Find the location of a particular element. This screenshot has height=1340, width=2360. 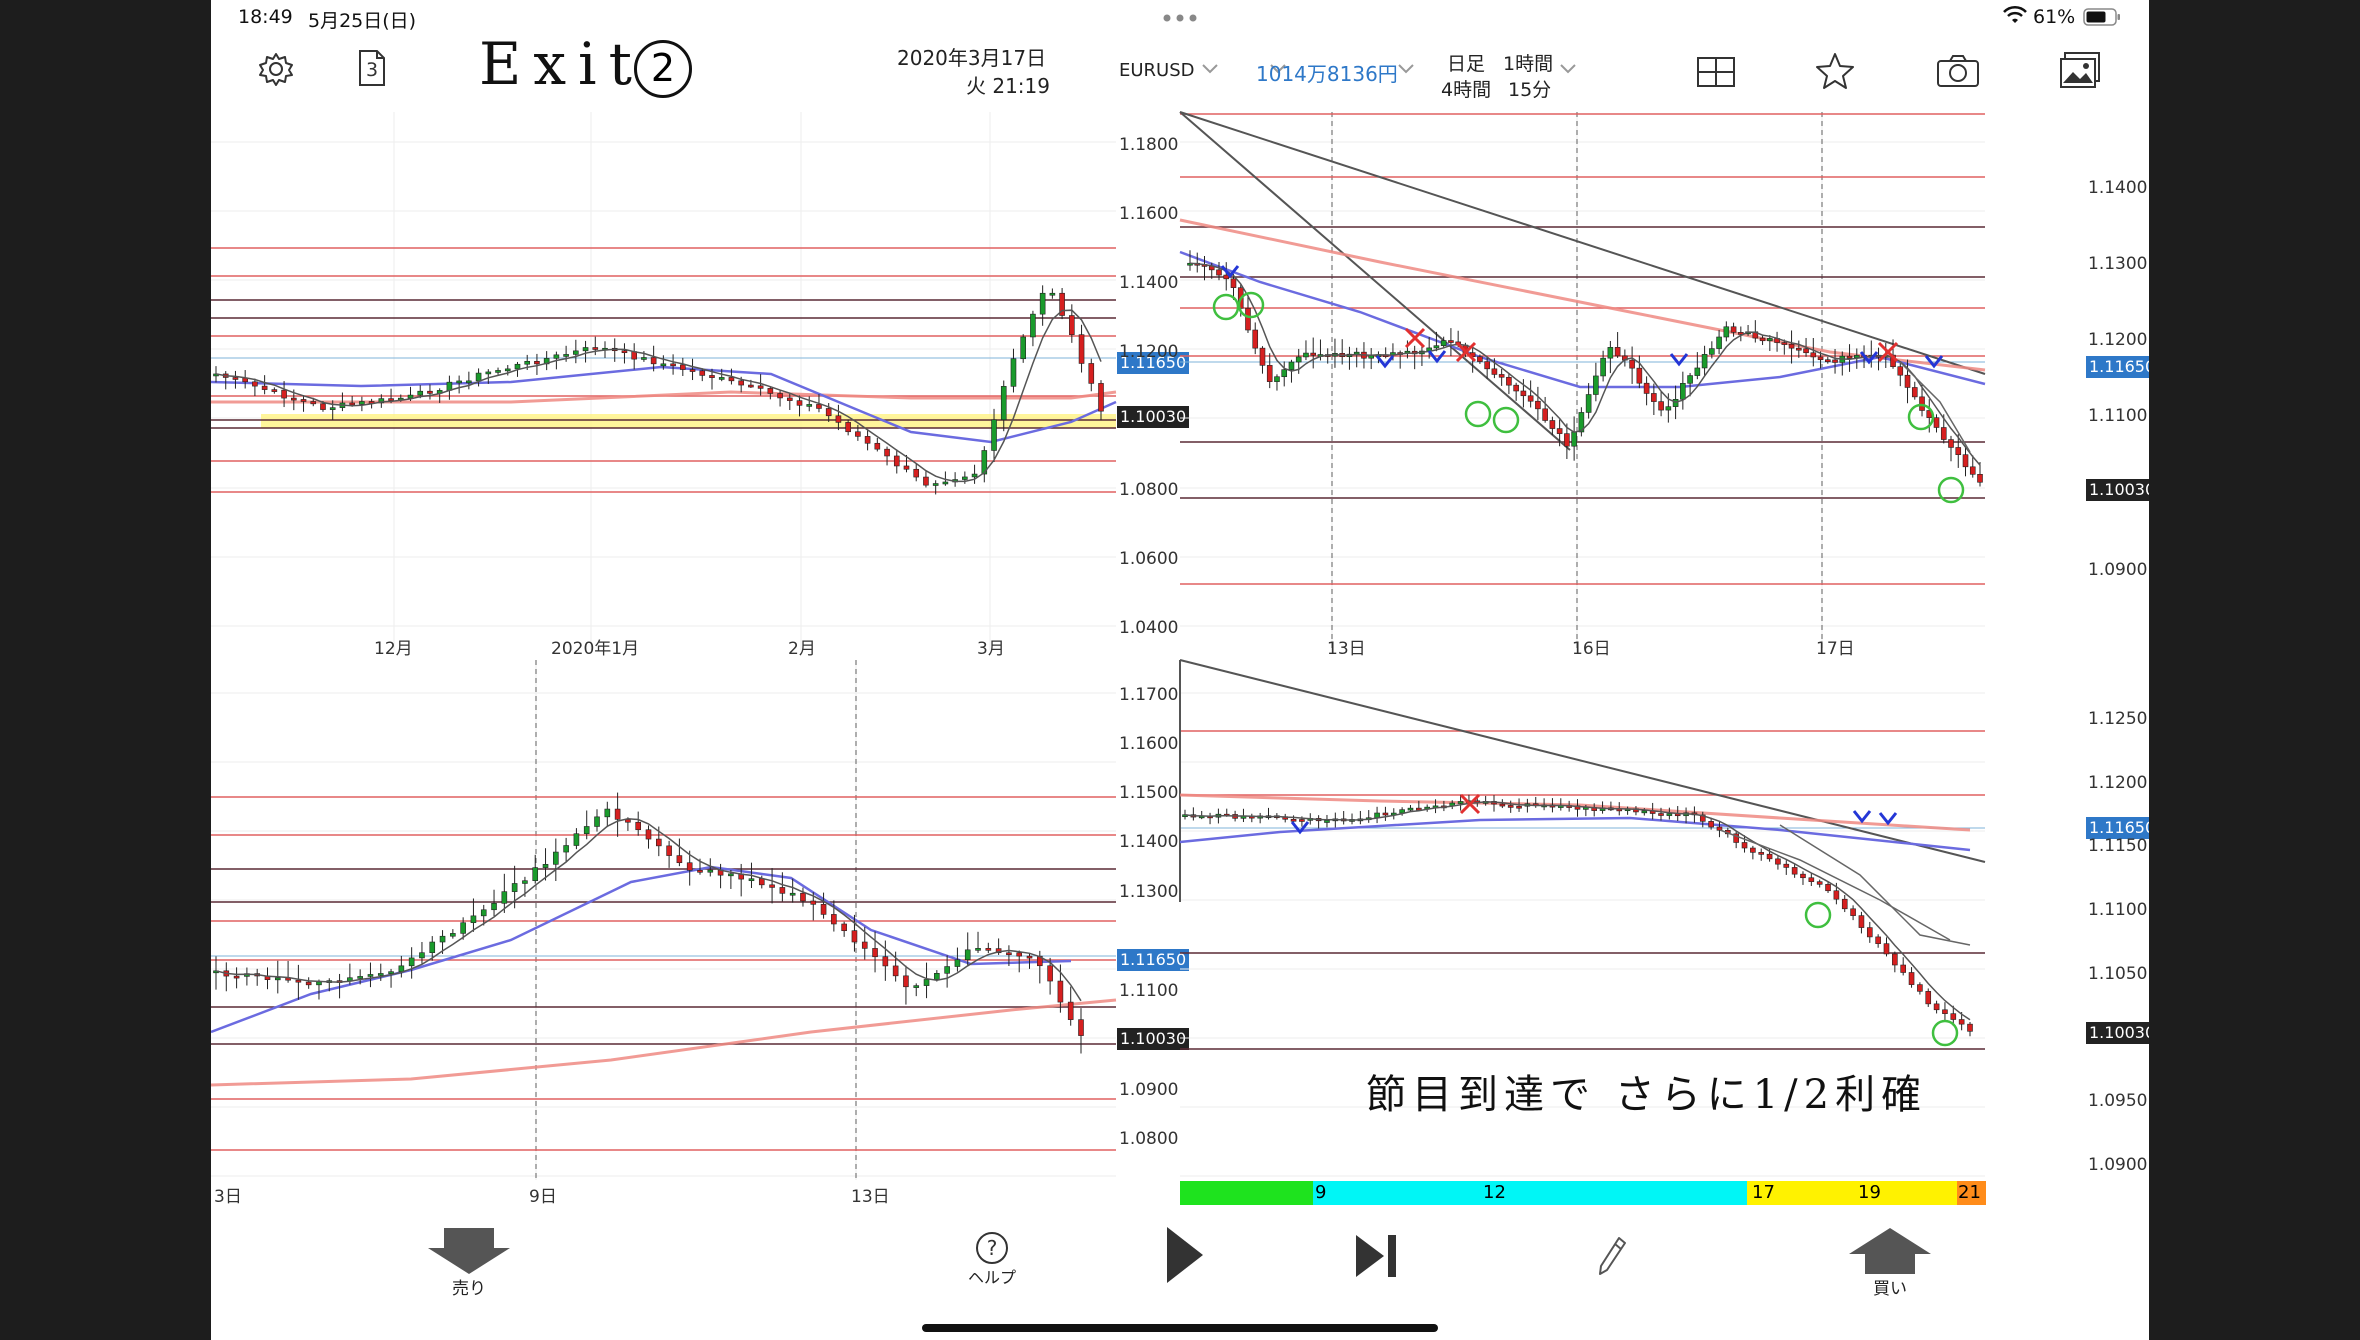

symbol-selector: EURUSD is located at coordinates (1157, 70).